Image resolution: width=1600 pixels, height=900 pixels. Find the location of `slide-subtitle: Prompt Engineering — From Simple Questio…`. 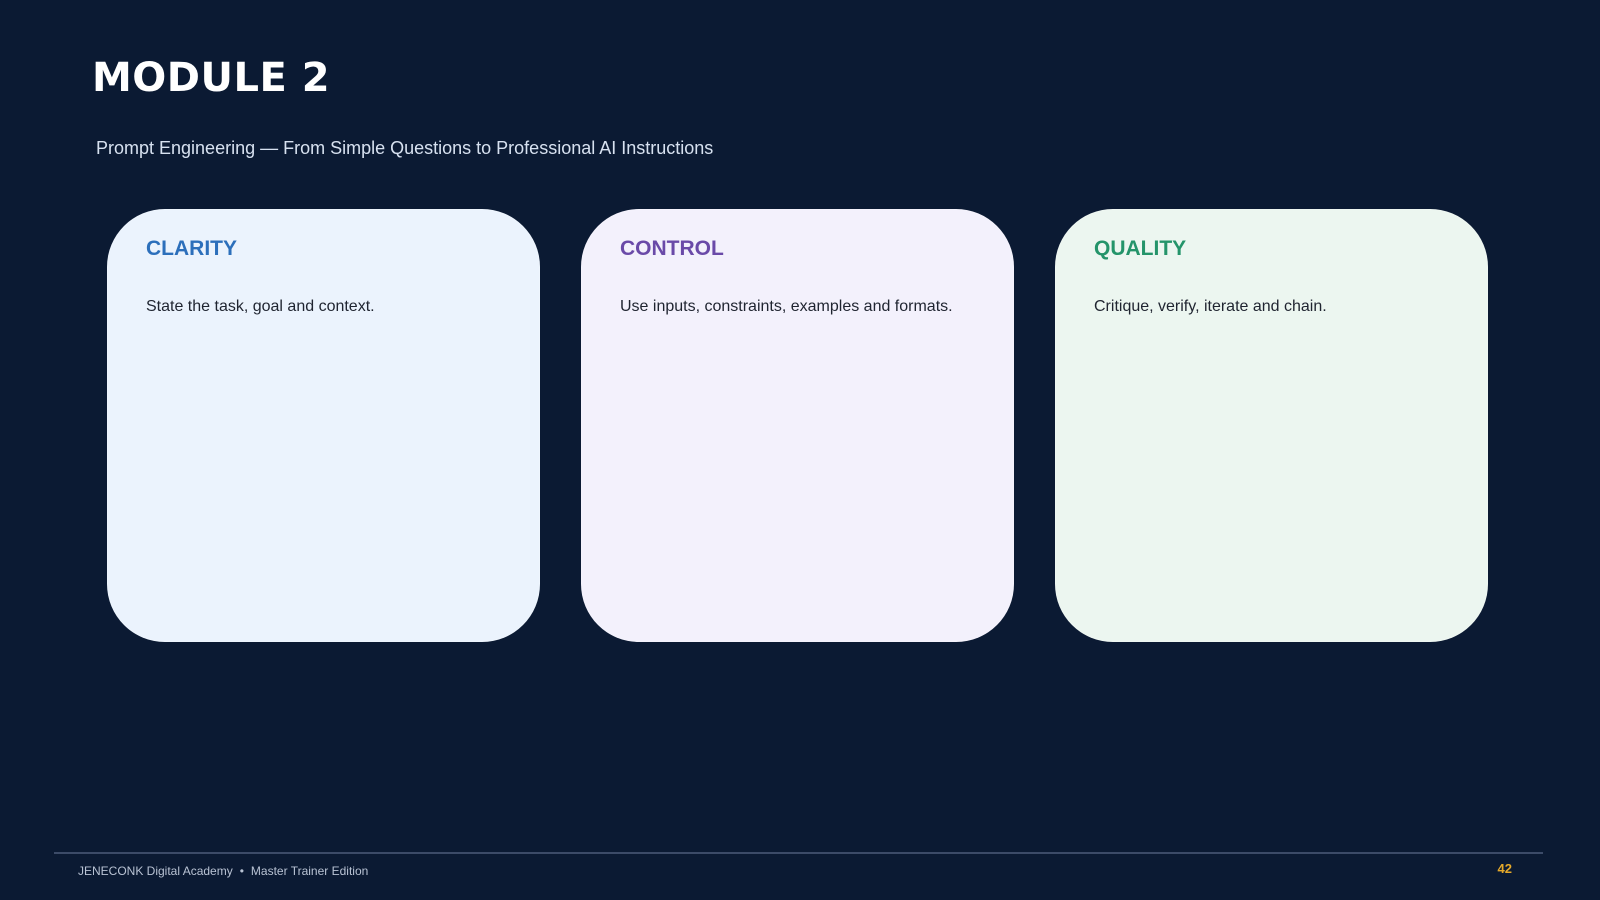

slide-subtitle: Prompt Engineering — From Simple Questio… is located at coordinates (405, 148).